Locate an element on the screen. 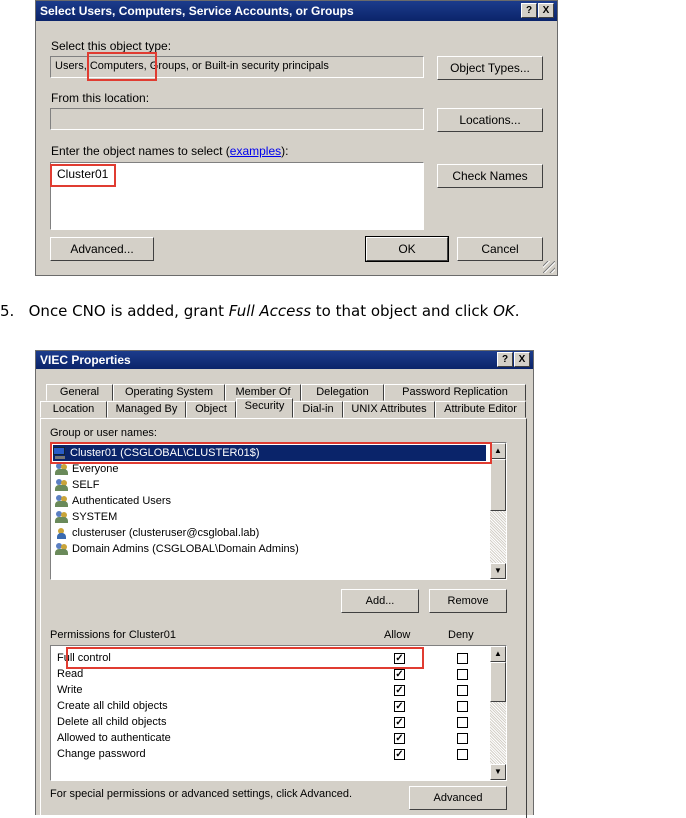 This screenshot has width=686, height=818. tab-general: General is located at coordinates (79, 392).